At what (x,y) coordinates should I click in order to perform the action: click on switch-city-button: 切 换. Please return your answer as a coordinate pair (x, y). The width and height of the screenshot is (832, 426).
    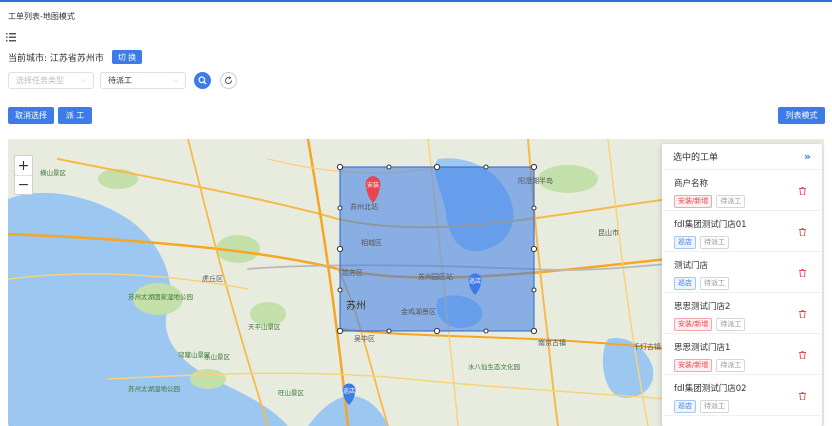
    Looking at the image, I should click on (127, 57).